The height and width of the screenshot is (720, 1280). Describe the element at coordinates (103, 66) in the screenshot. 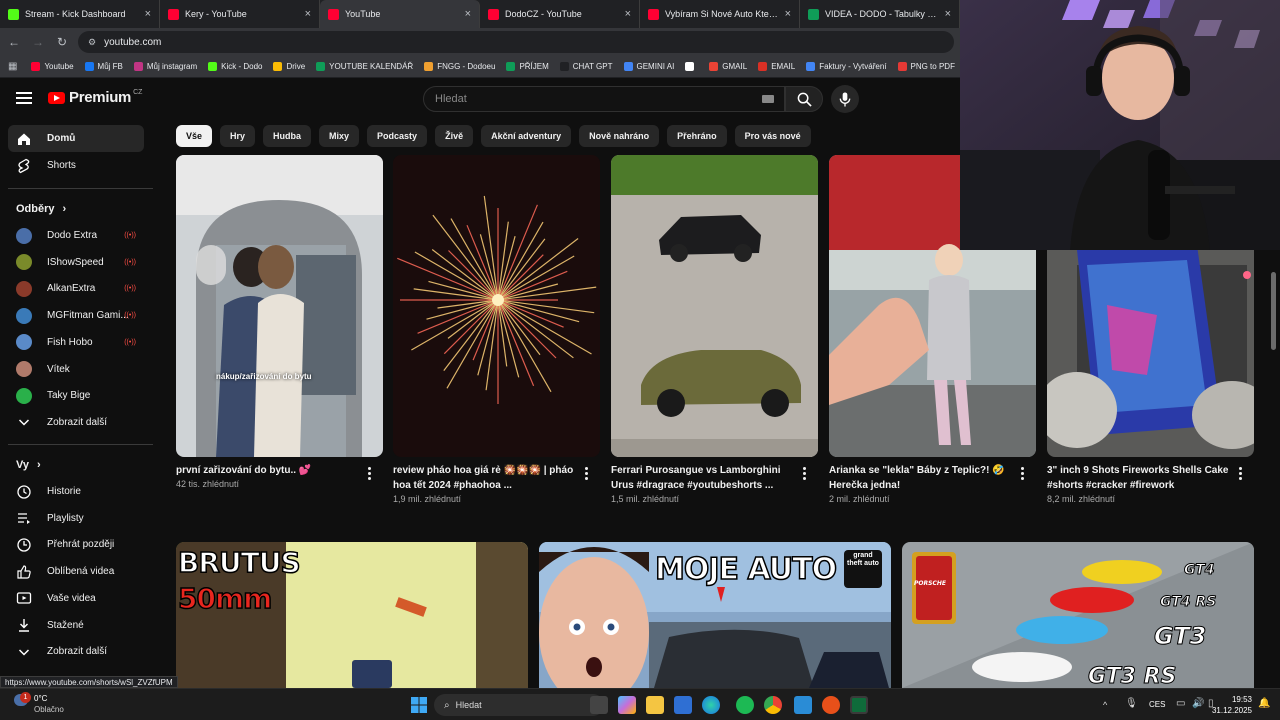

I see `bookmark-item: Můj FB` at that location.